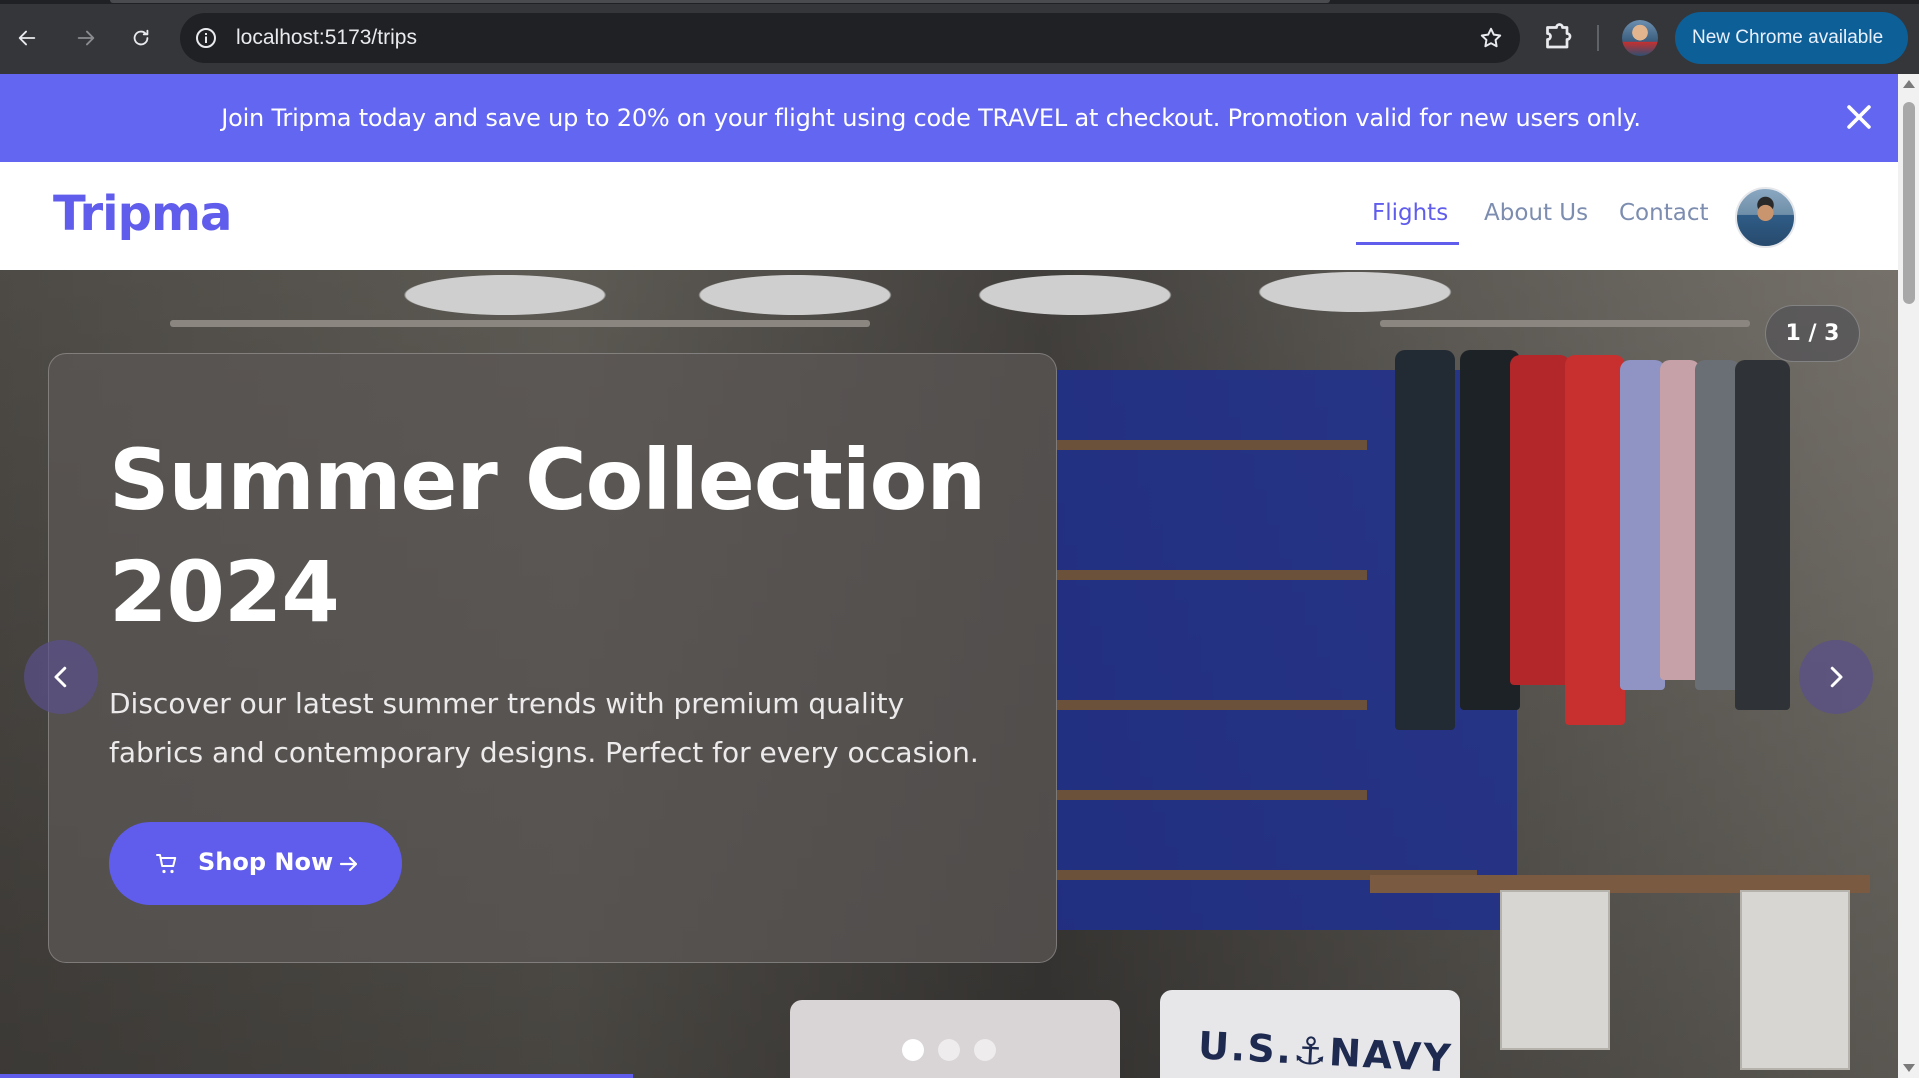 This screenshot has height=1078, width=1919. Describe the element at coordinates (316, 1076) in the screenshot. I see `slide-progress-bar` at that location.